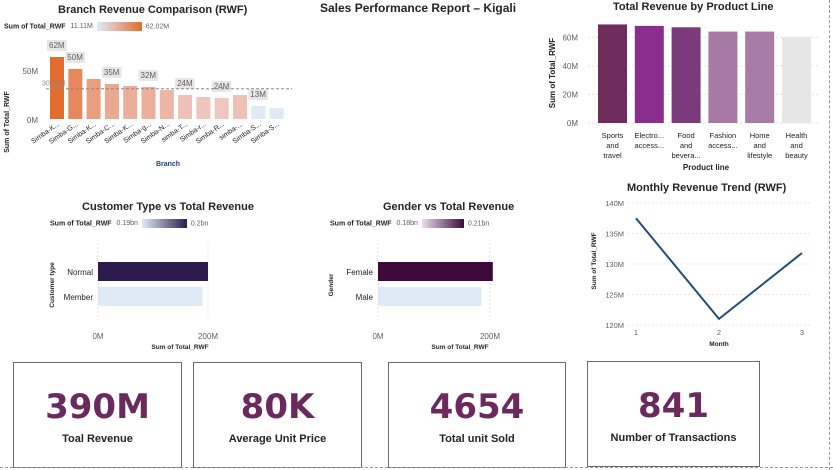 This screenshot has width=833, height=470. I want to click on branch-data-label: 13M, so click(258, 94).